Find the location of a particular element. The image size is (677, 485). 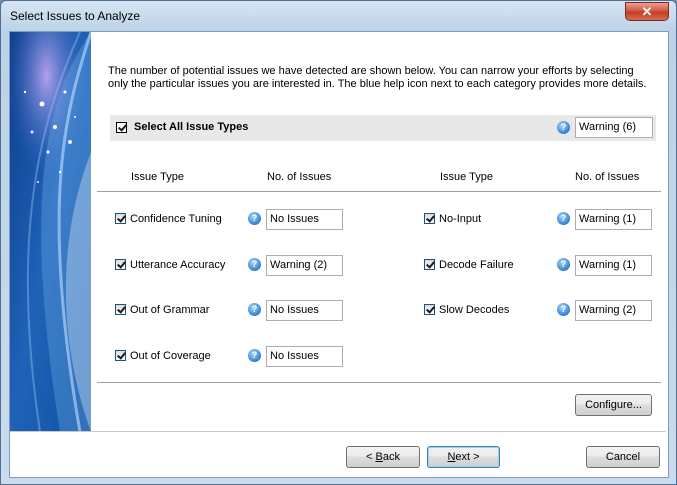

select-all-status-field: Warning (6) is located at coordinates (614, 127).